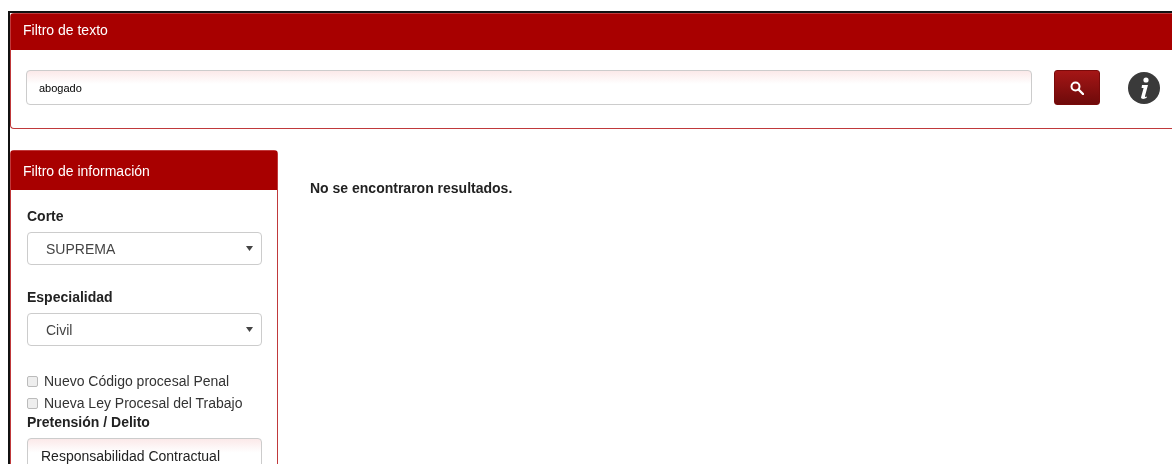 Image resolution: width=1172 pixels, height=464 pixels. I want to click on checkbox-label: Nuevo Código procesal Penal, so click(137, 381).